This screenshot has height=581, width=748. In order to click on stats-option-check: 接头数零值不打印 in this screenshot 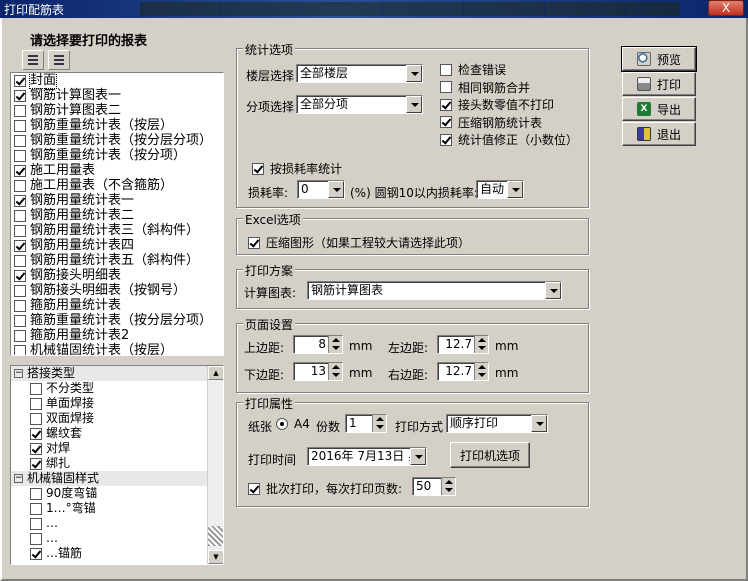, I will do `click(497, 104)`.